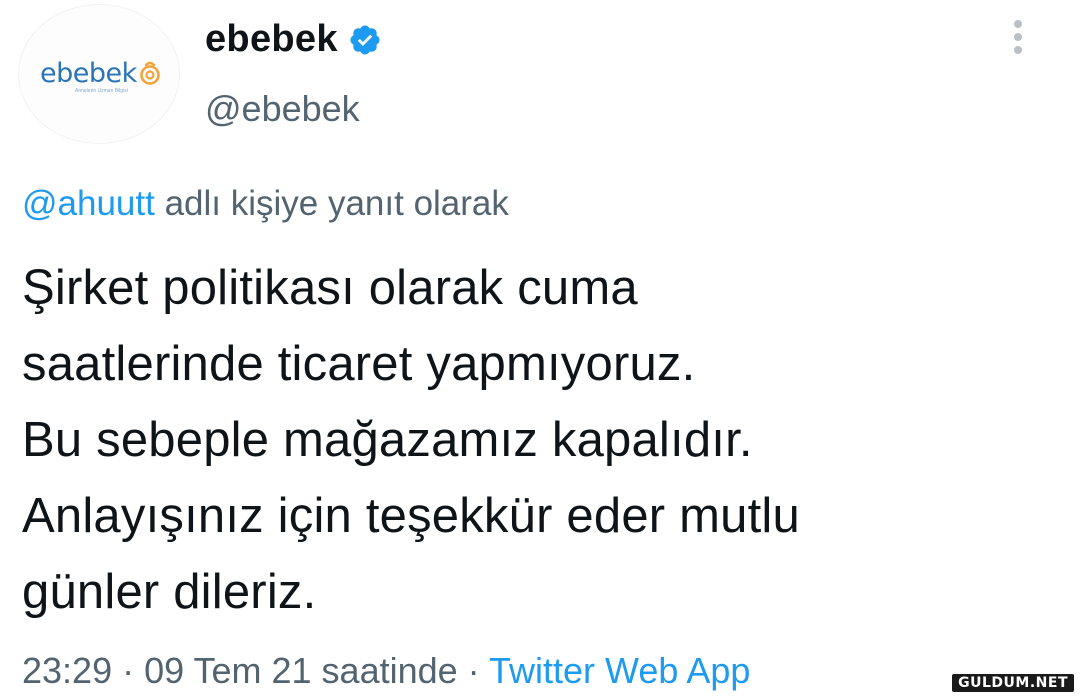 The height and width of the screenshot is (696, 1080). Describe the element at coordinates (67, 670) in the screenshot. I see `tweet-time: 23:29` at that location.